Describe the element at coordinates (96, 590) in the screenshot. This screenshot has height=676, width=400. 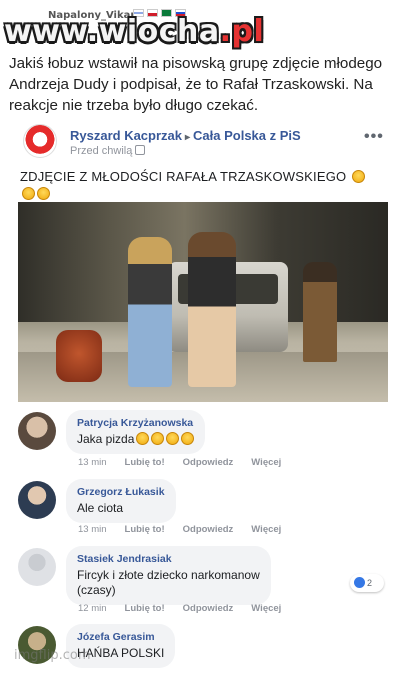
I see `comment-text-line-2: (czasy)` at that location.